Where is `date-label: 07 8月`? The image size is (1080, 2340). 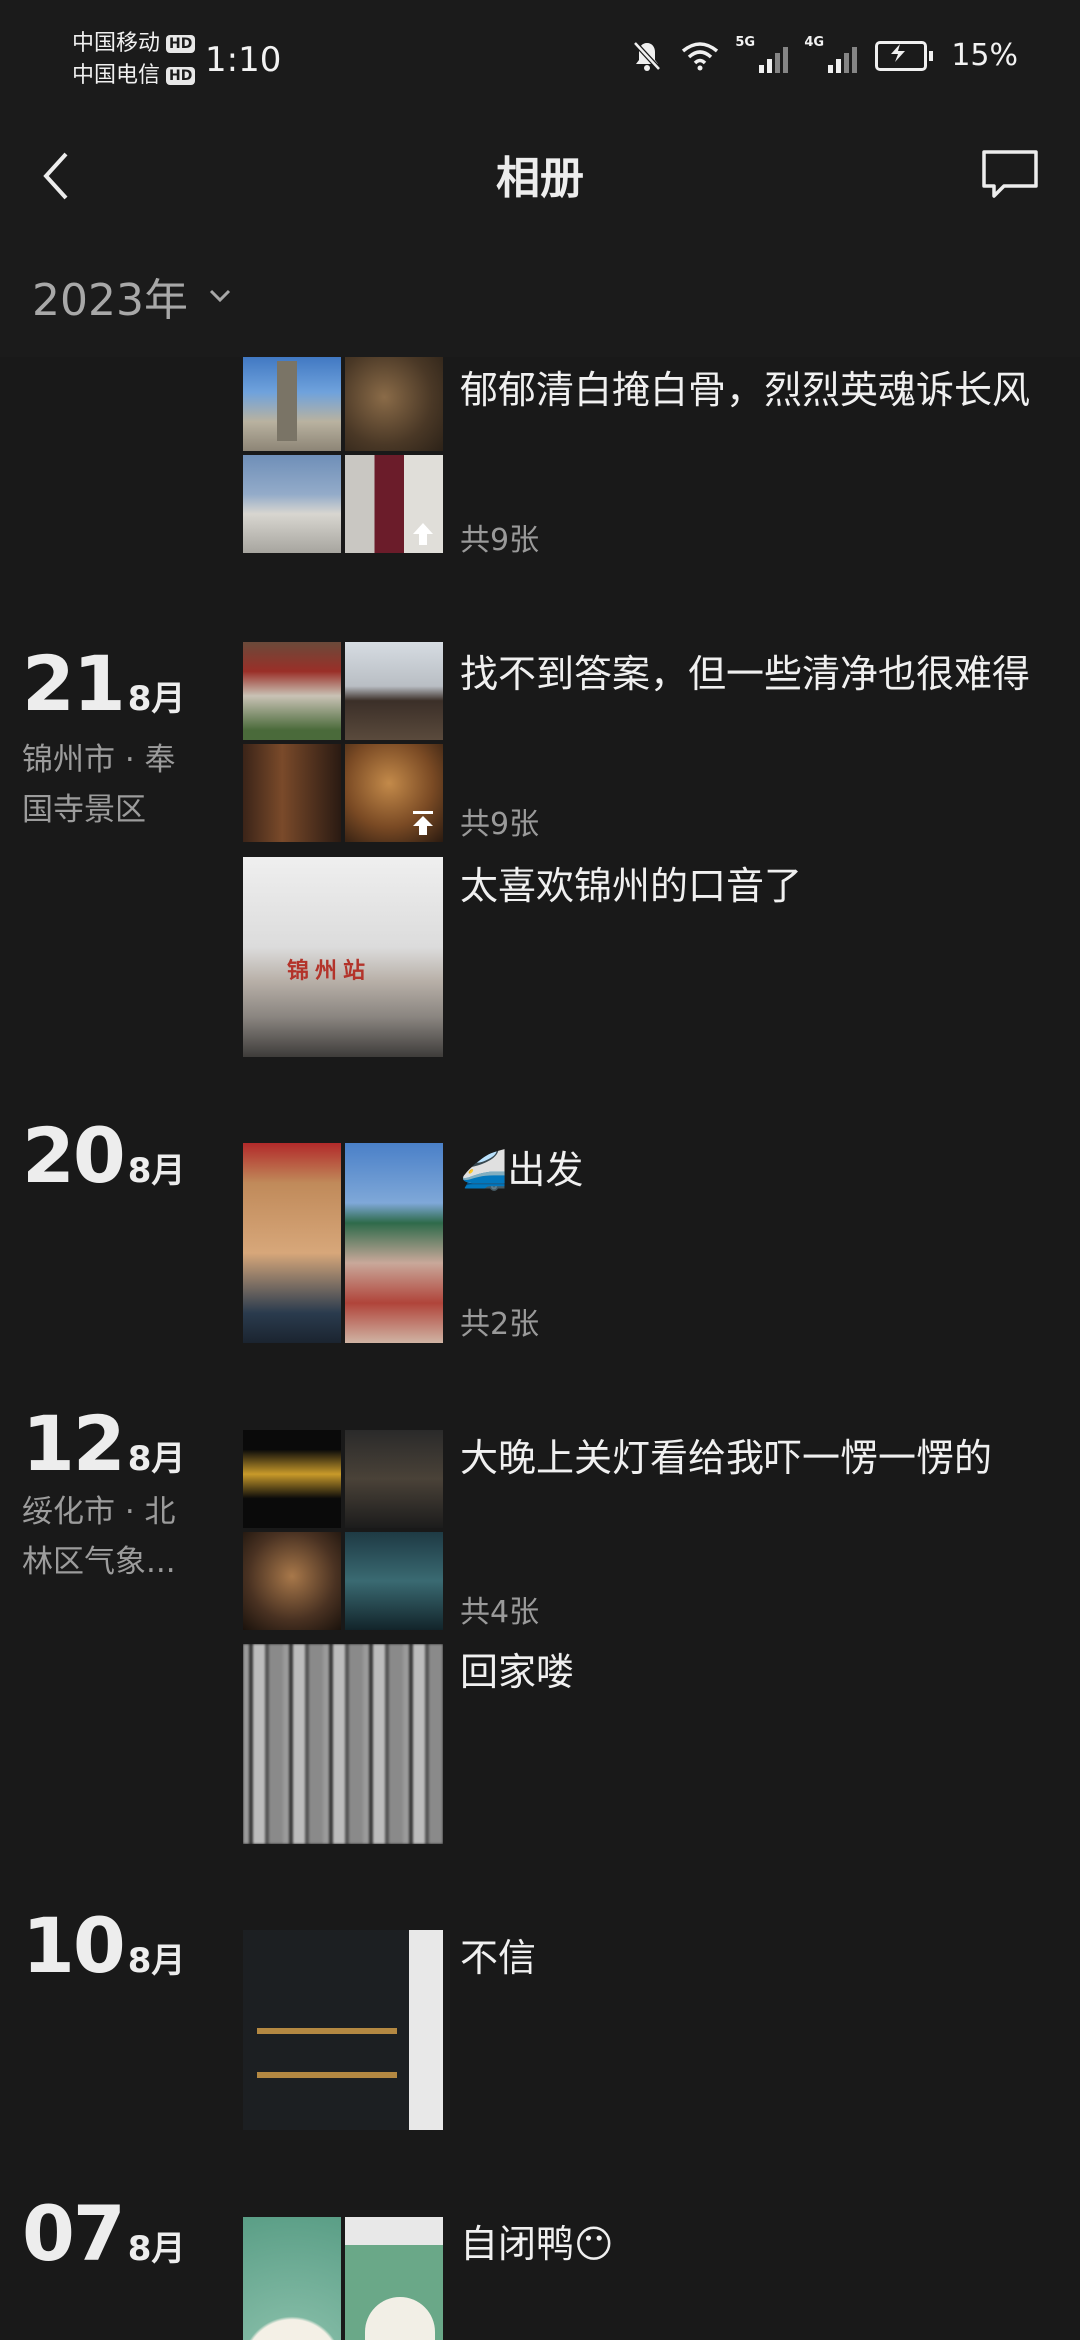 date-label: 07 8月 is located at coordinates (103, 2233).